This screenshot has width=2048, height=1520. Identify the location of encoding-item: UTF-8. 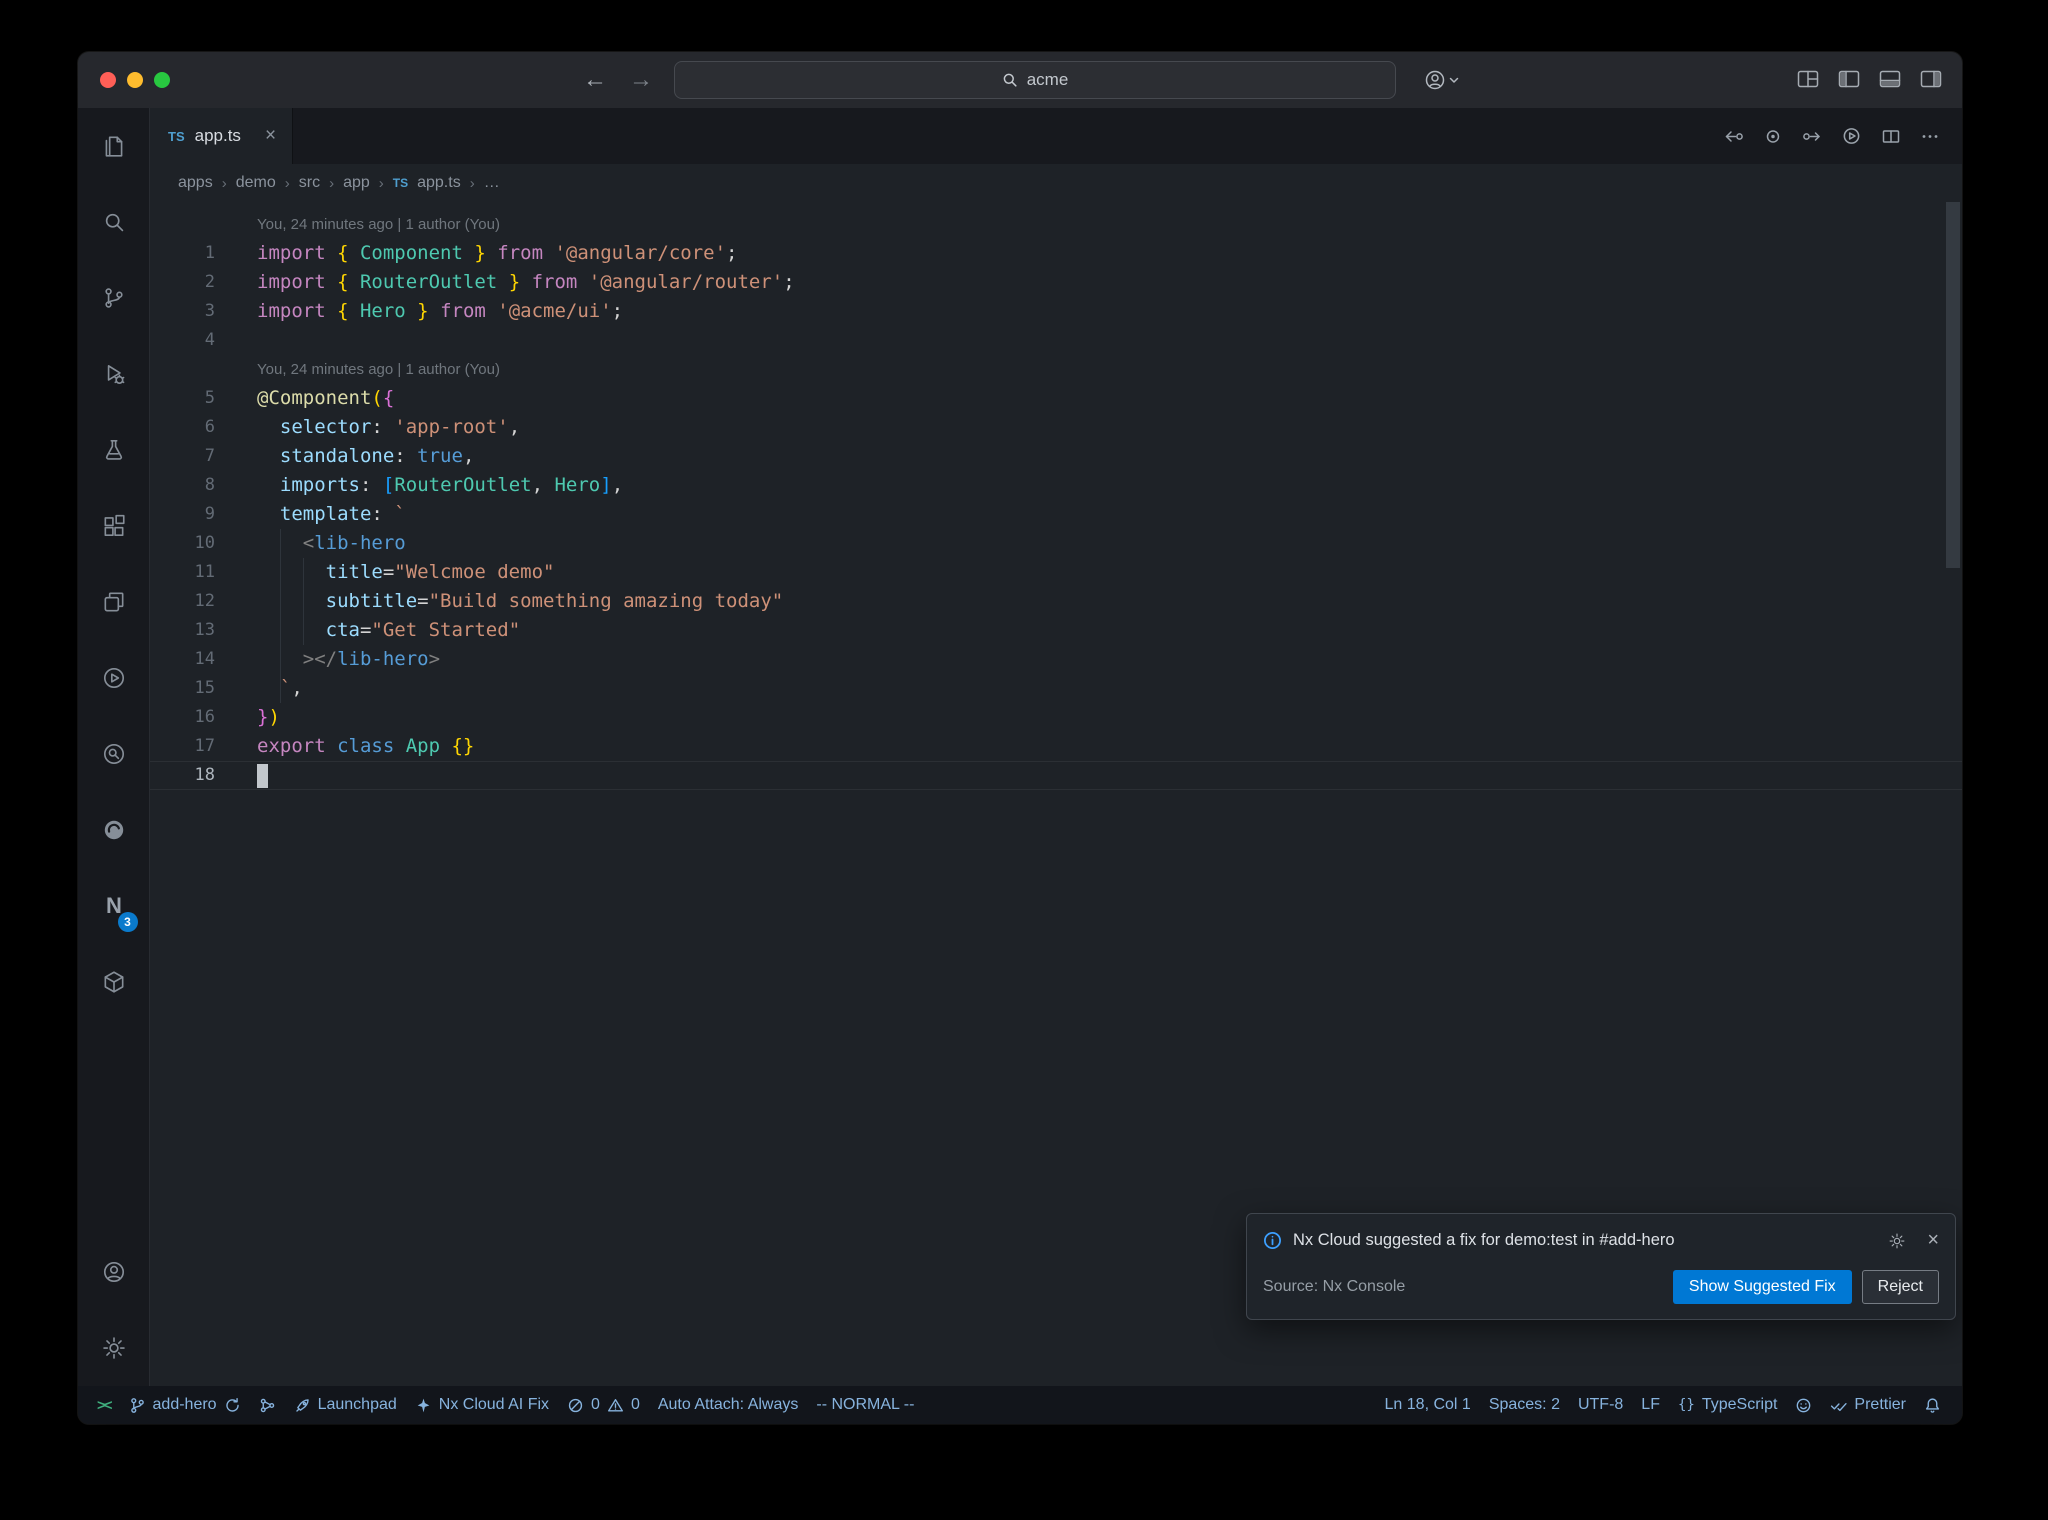
(1600, 1405).